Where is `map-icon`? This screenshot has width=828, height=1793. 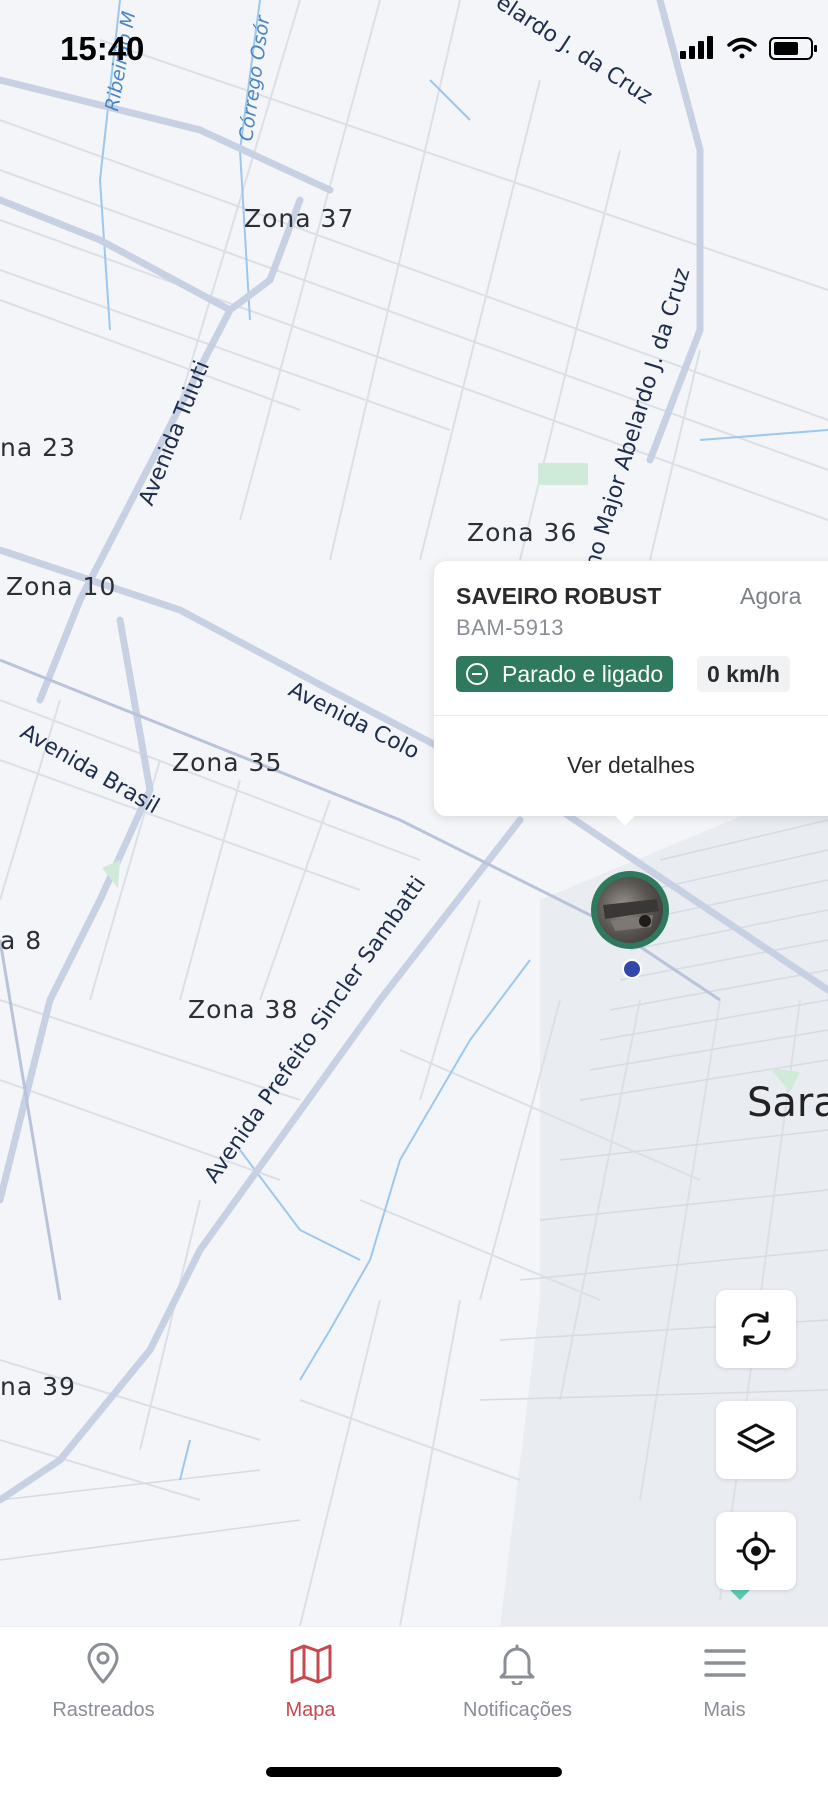 map-icon is located at coordinates (311, 1664).